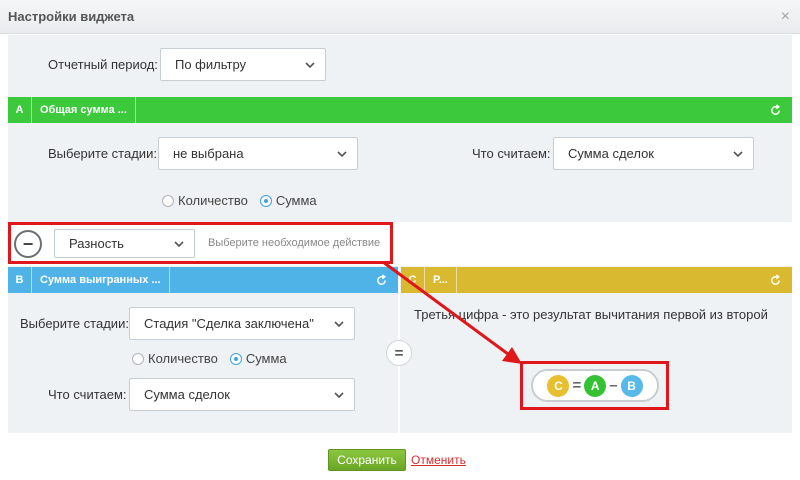  Describe the element at coordinates (438, 460) in the screenshot. I see `cancel-link: Отменить` at that location.